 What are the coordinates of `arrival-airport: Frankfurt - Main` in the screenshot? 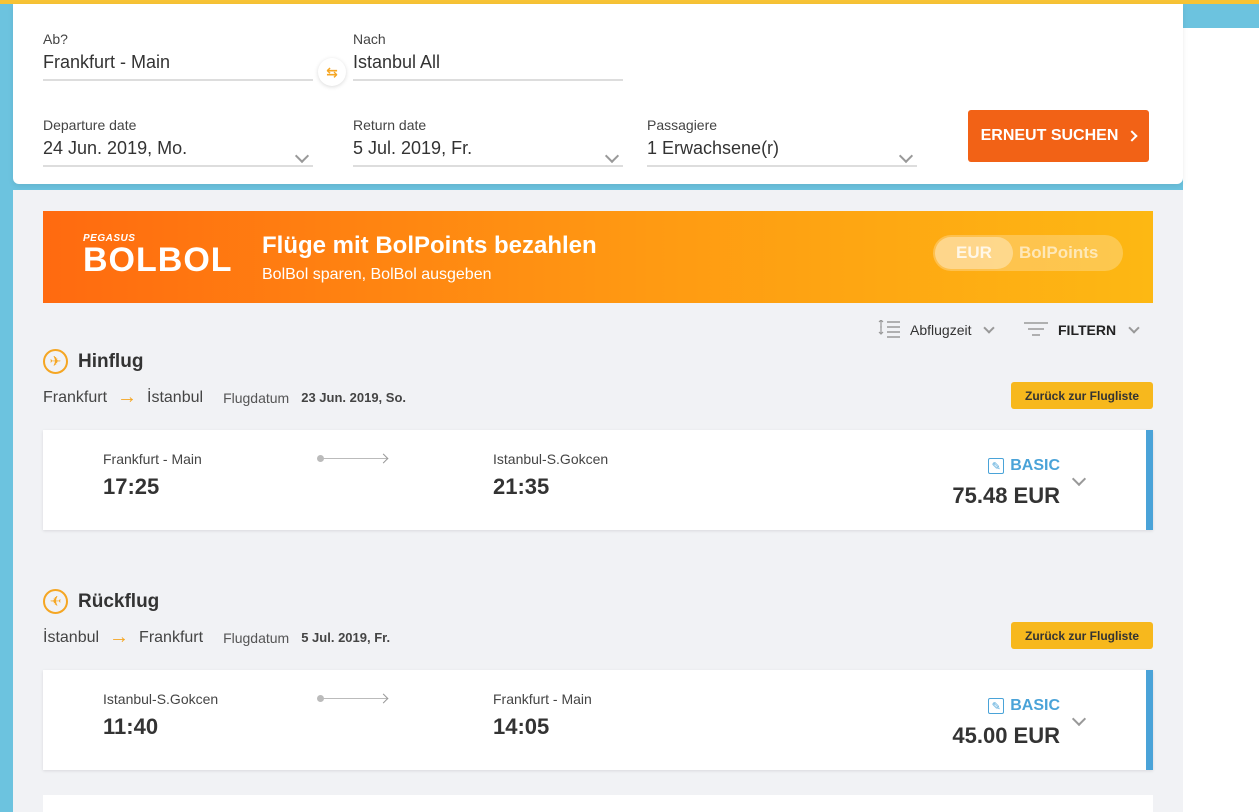 It's located at (542, 699).